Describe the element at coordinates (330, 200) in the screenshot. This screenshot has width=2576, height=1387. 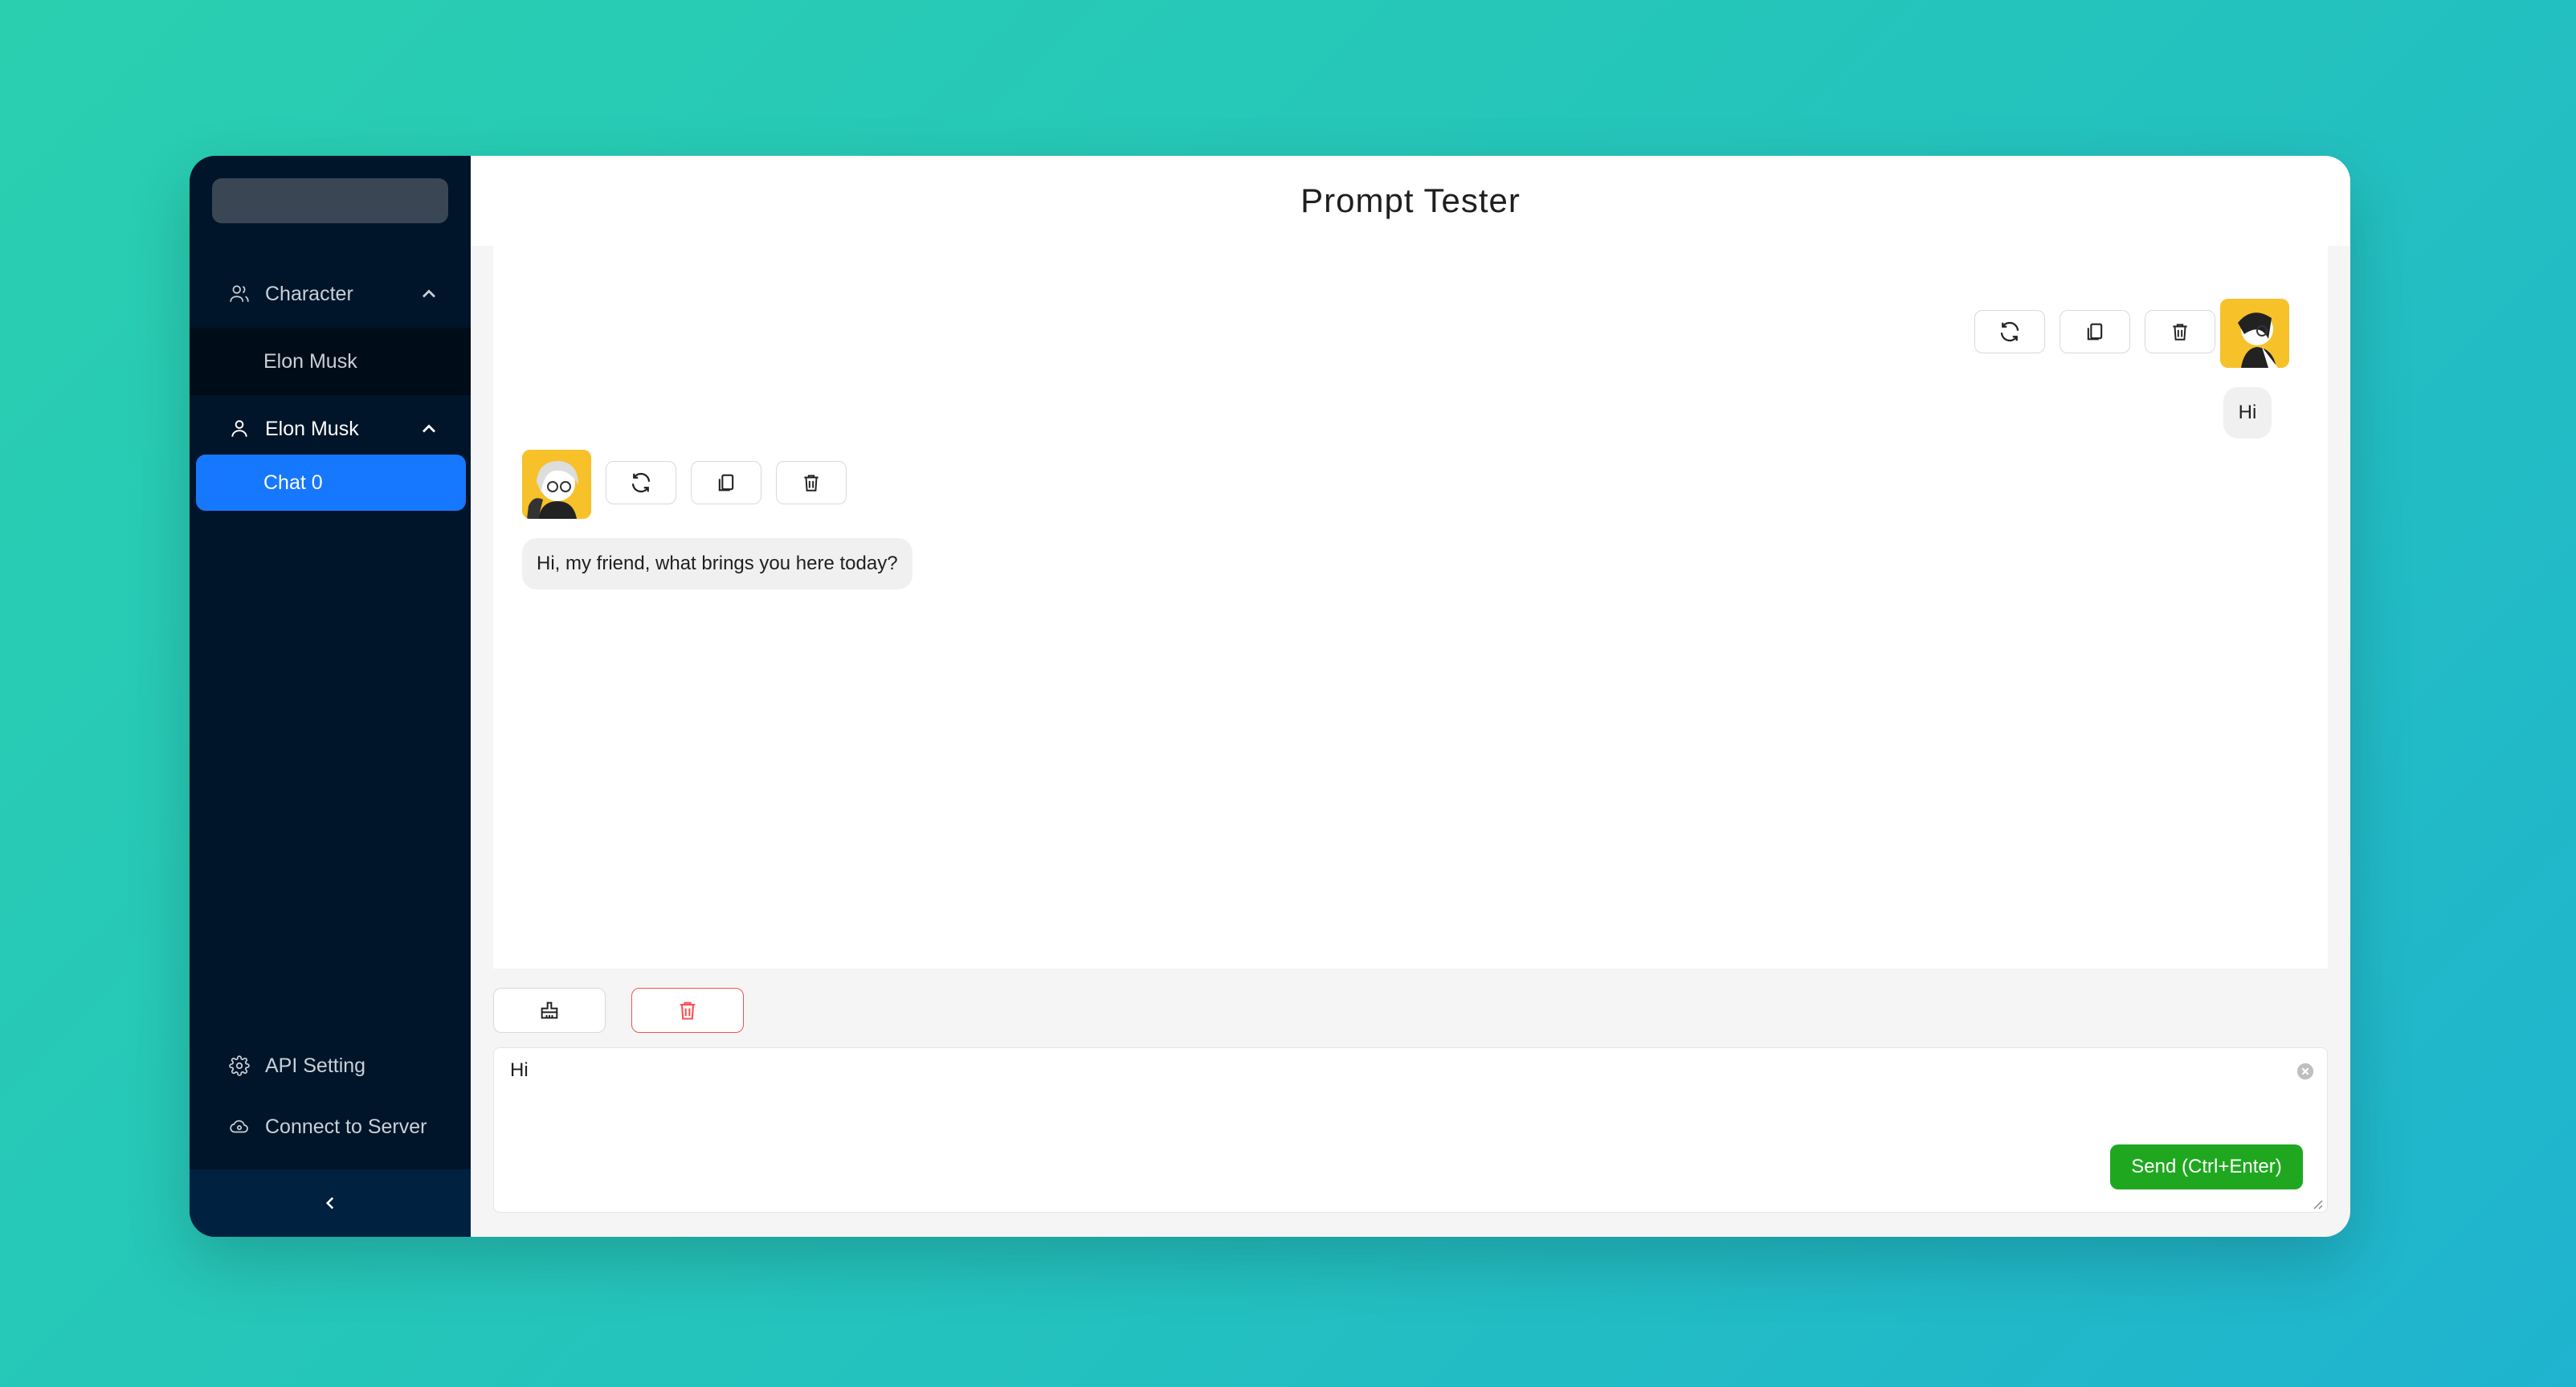
I see `logo-placeholder` at that location.